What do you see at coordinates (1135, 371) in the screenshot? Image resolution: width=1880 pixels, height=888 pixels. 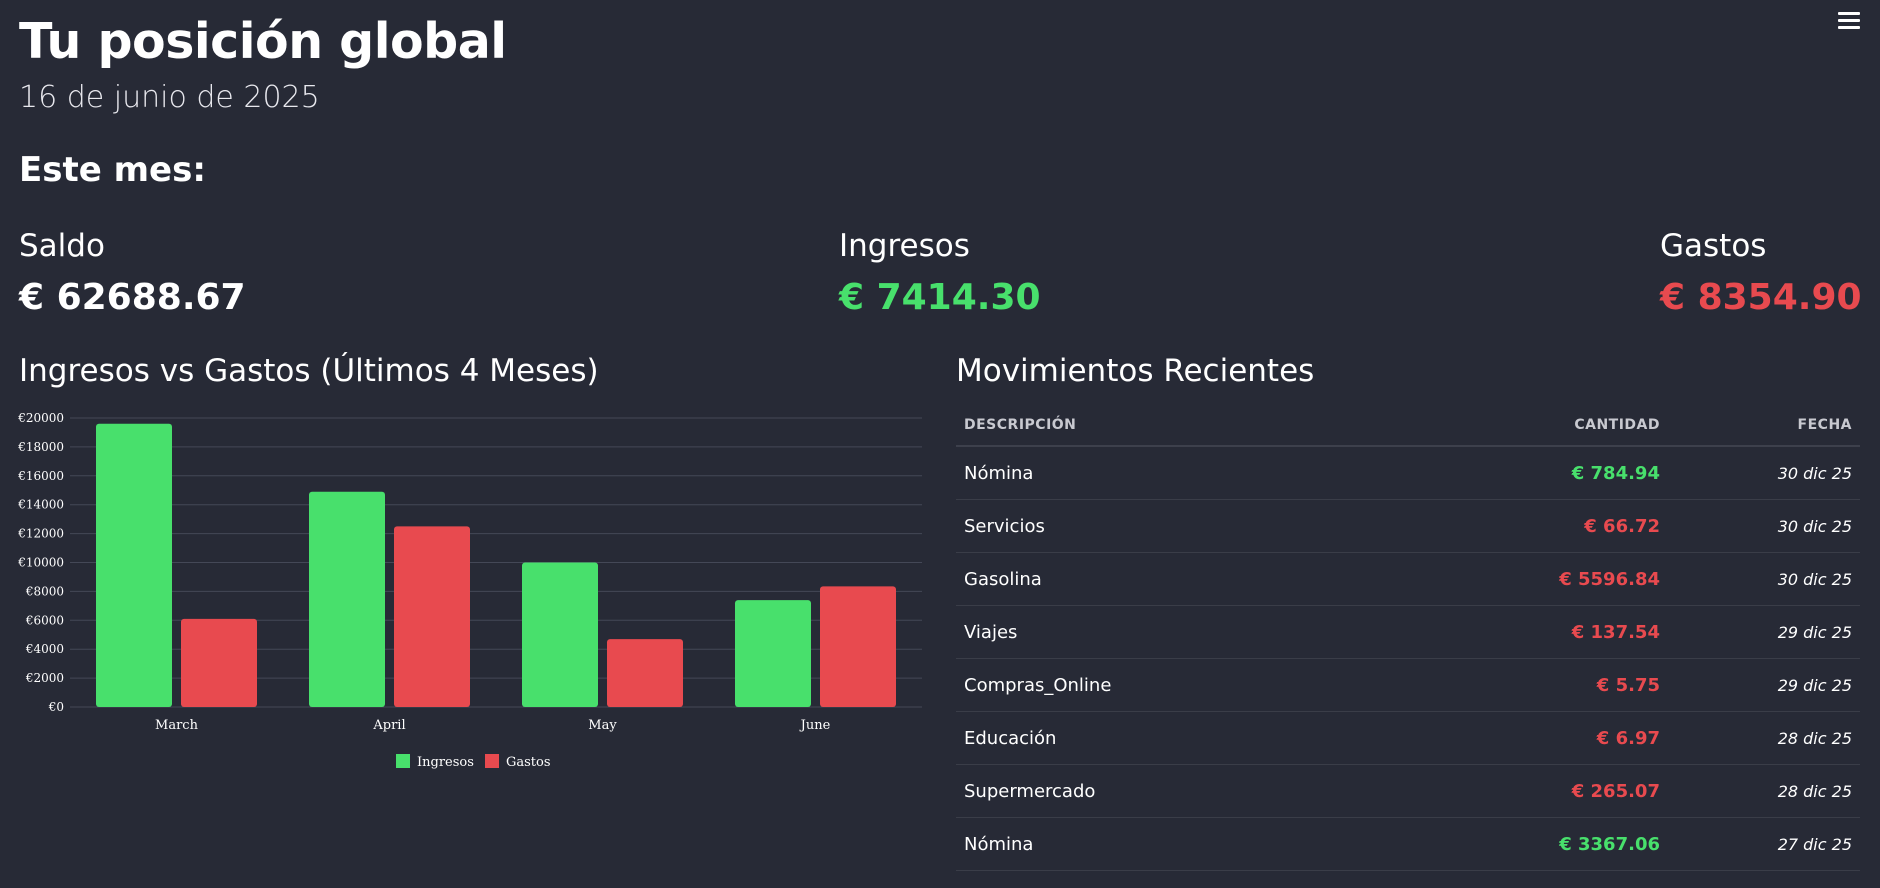 I see `recent-movements-title: Movimientos Recientes` at bounding box center [1135, 371].